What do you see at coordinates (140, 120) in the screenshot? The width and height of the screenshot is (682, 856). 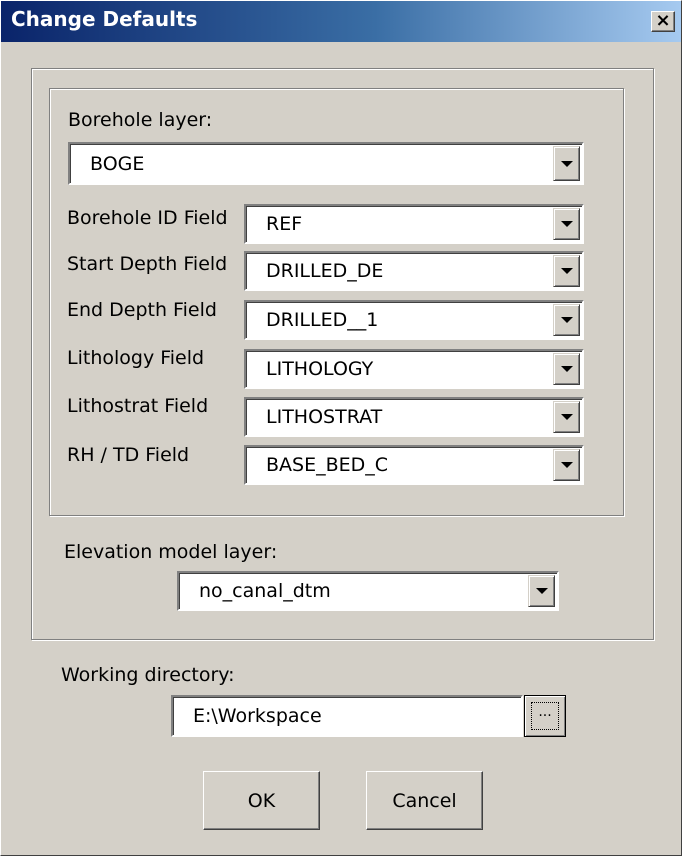 I see `borehole-layer-label: Borehole layer:` at bounding box center [140, 120].